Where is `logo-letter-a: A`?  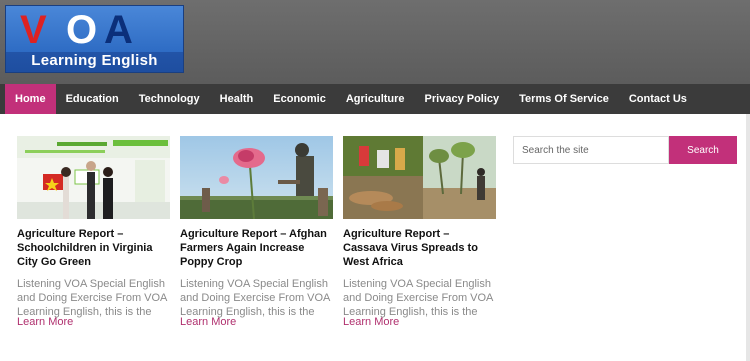
logo-letter-a: A is located at coordinates (118, 30).